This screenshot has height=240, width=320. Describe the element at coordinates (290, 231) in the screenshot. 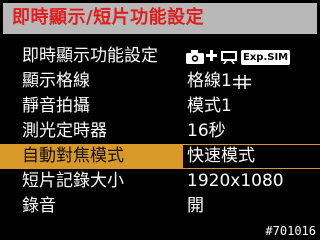

I see `watermark-text: #701016` at that location.